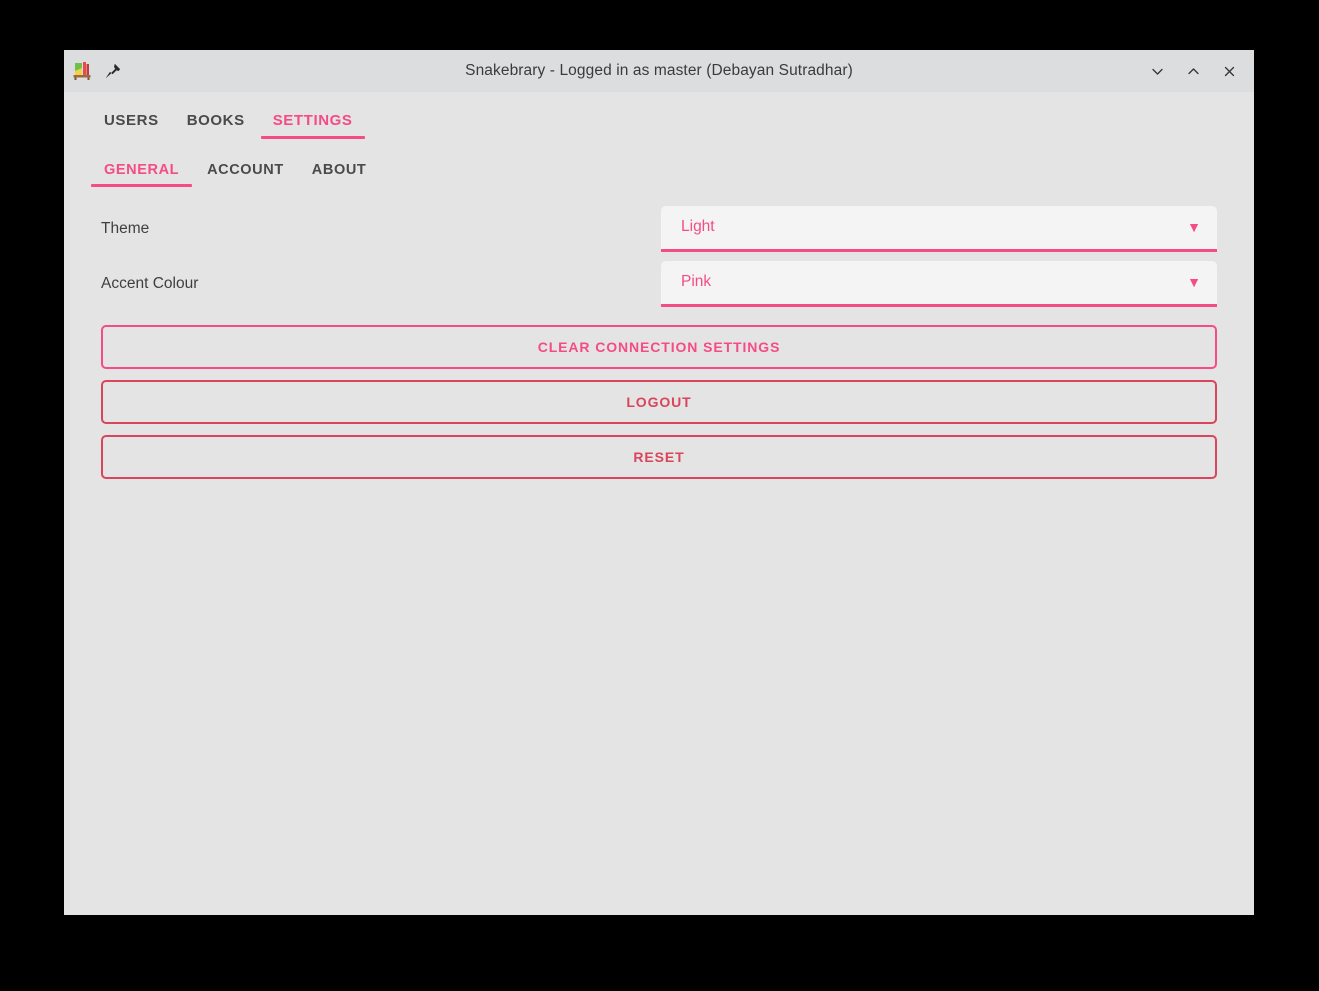 This screenshot has width=1319, height=991. What do you see at coordinates (939, 283) in the screenshot?
I see `accent-colour-dropdown: Pink ▼` at bounding box center [939, 283].